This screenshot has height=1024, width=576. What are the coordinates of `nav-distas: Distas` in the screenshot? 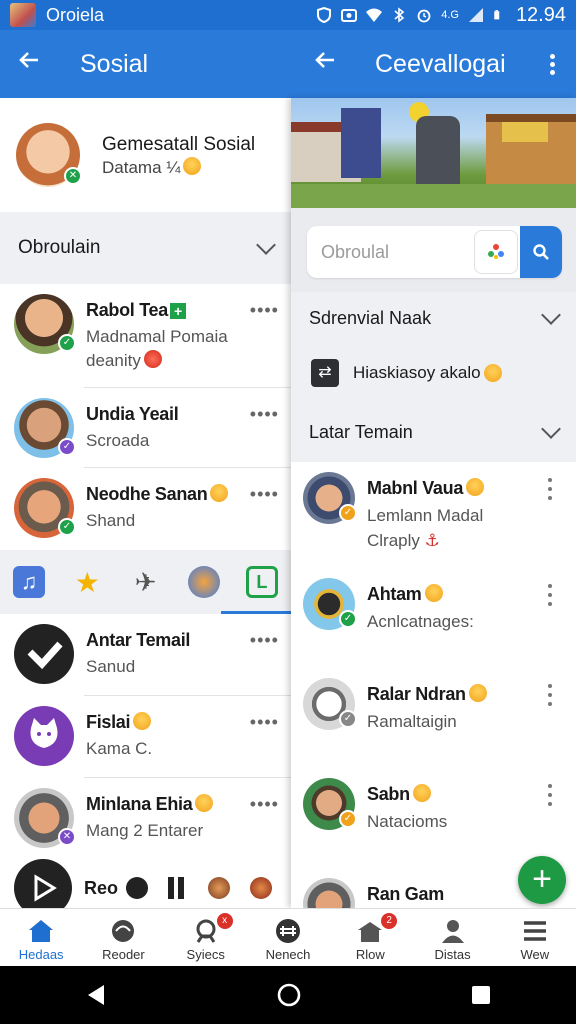 It's located at (452, 937).